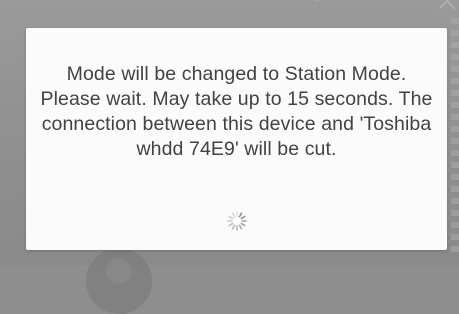 The width and height of the screenshot is (459, 314). What do you see at coordinates (119, 271) in the screenshot?
I see `background-circle-inner` at bounding box center [119, 271].